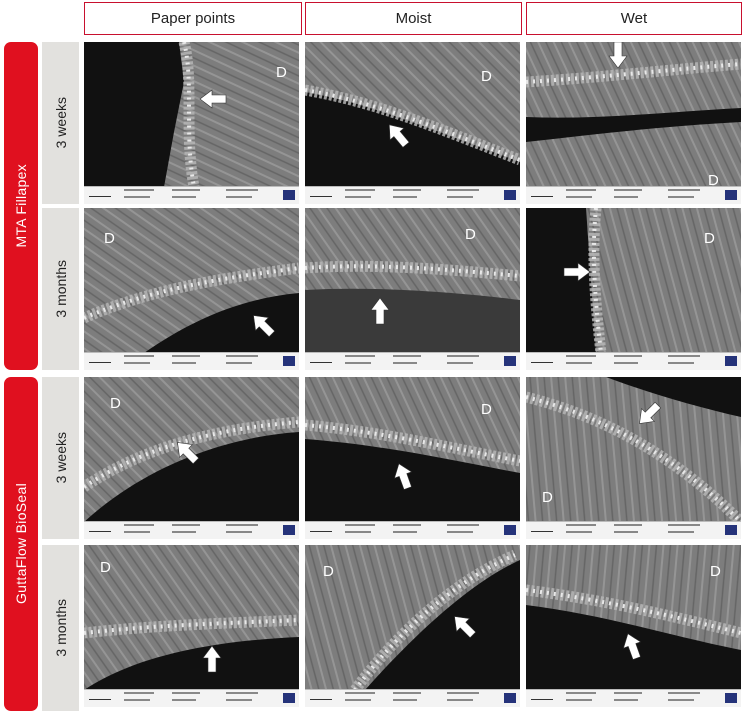  I want to click on column-header-wet: Wet, so click(634, 18).